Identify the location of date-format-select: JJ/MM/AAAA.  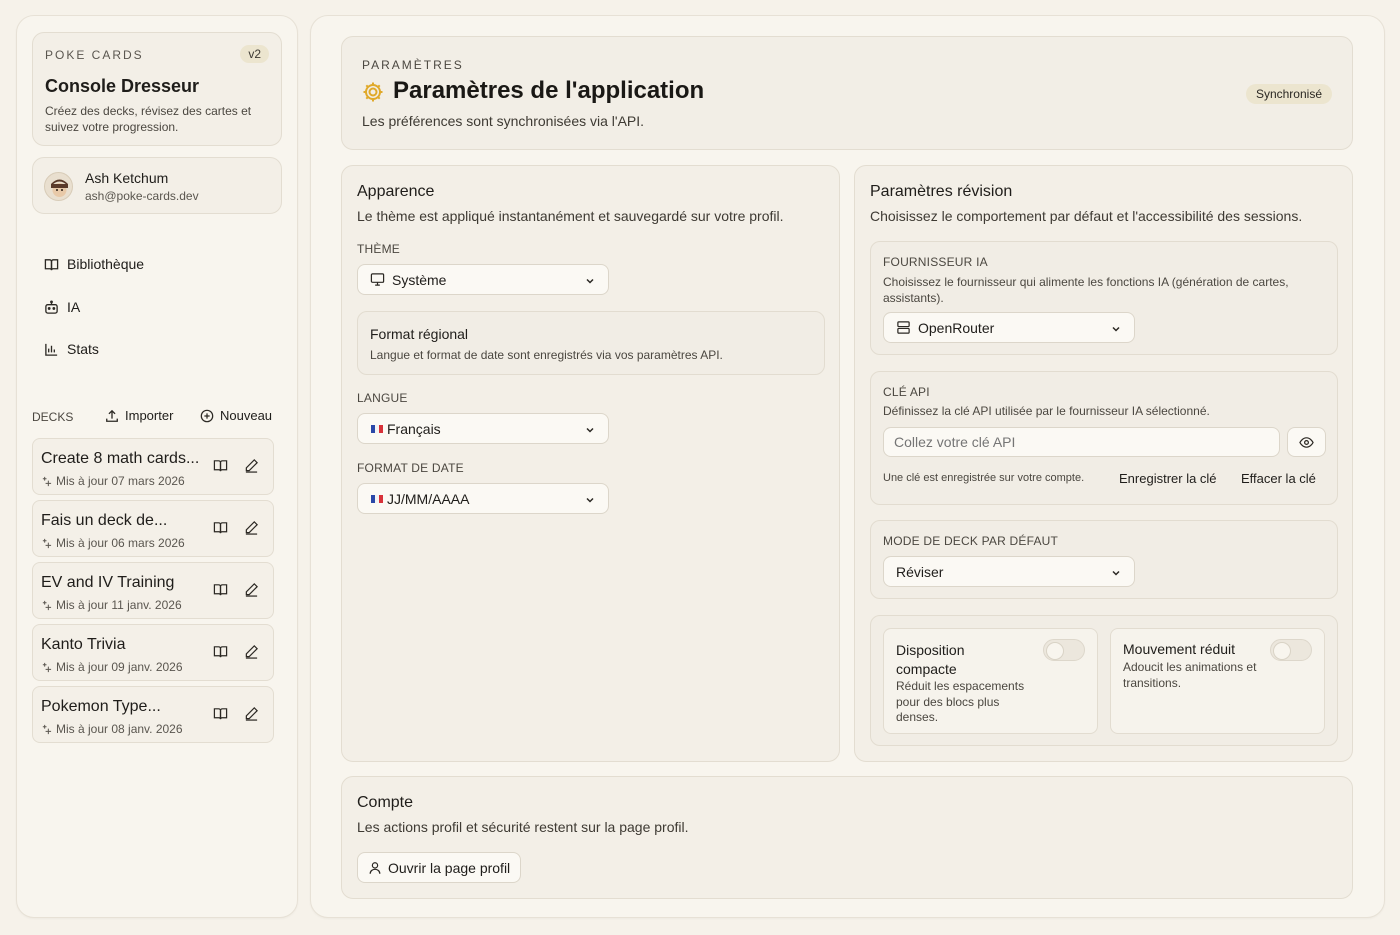
(483, 498).